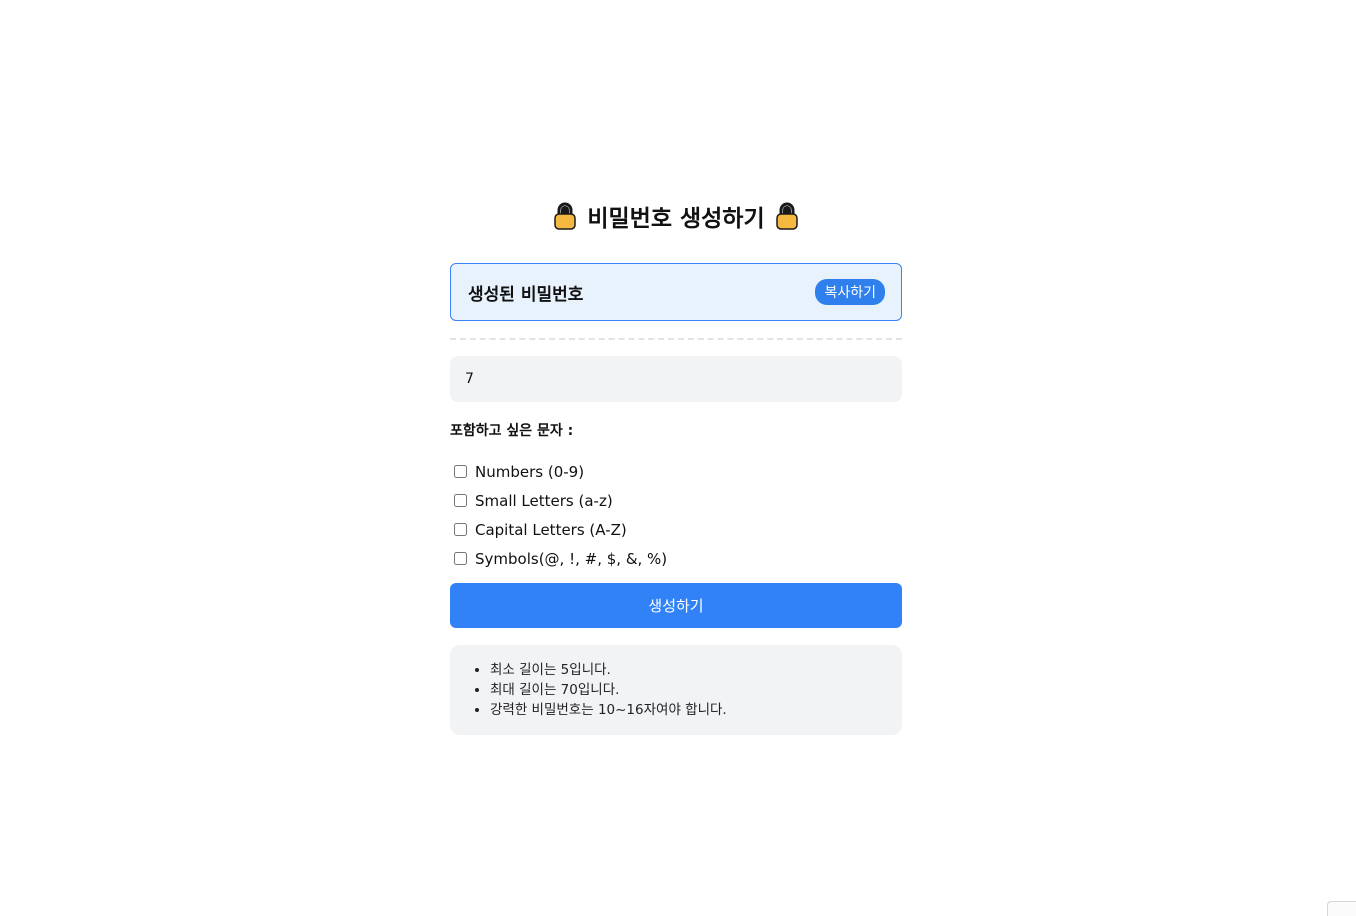  What do you see at coordinates (676, 339) in the screenshot?
I see `dashed-divider` at bounding box center [676, 339].